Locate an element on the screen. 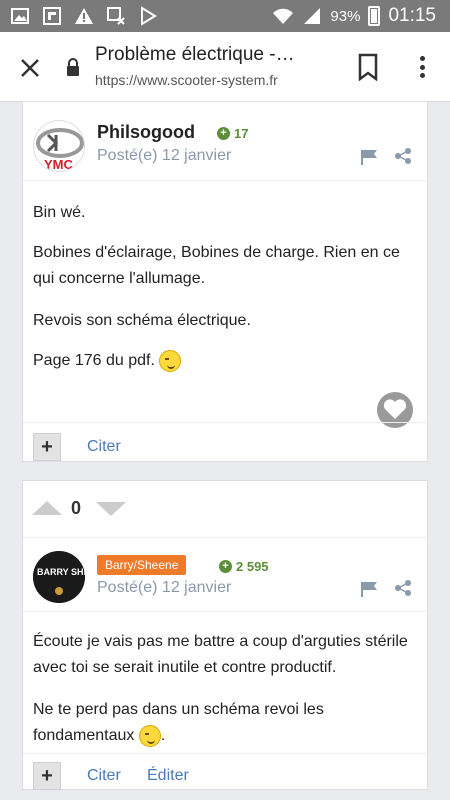  bookmark-icon is located at coordinates (368, 67).